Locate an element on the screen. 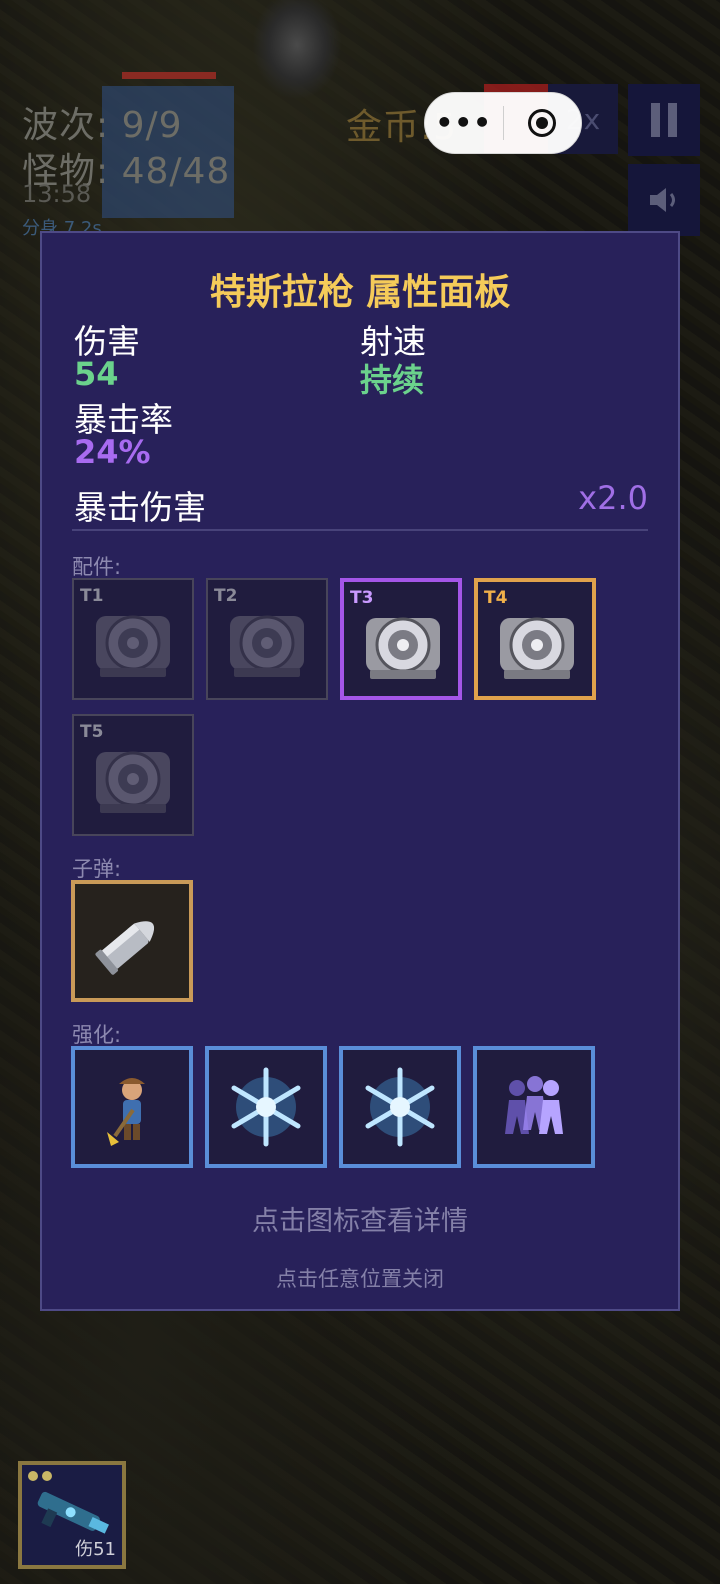  more-menu-icon: ••• is located at coordinates (464, 123).